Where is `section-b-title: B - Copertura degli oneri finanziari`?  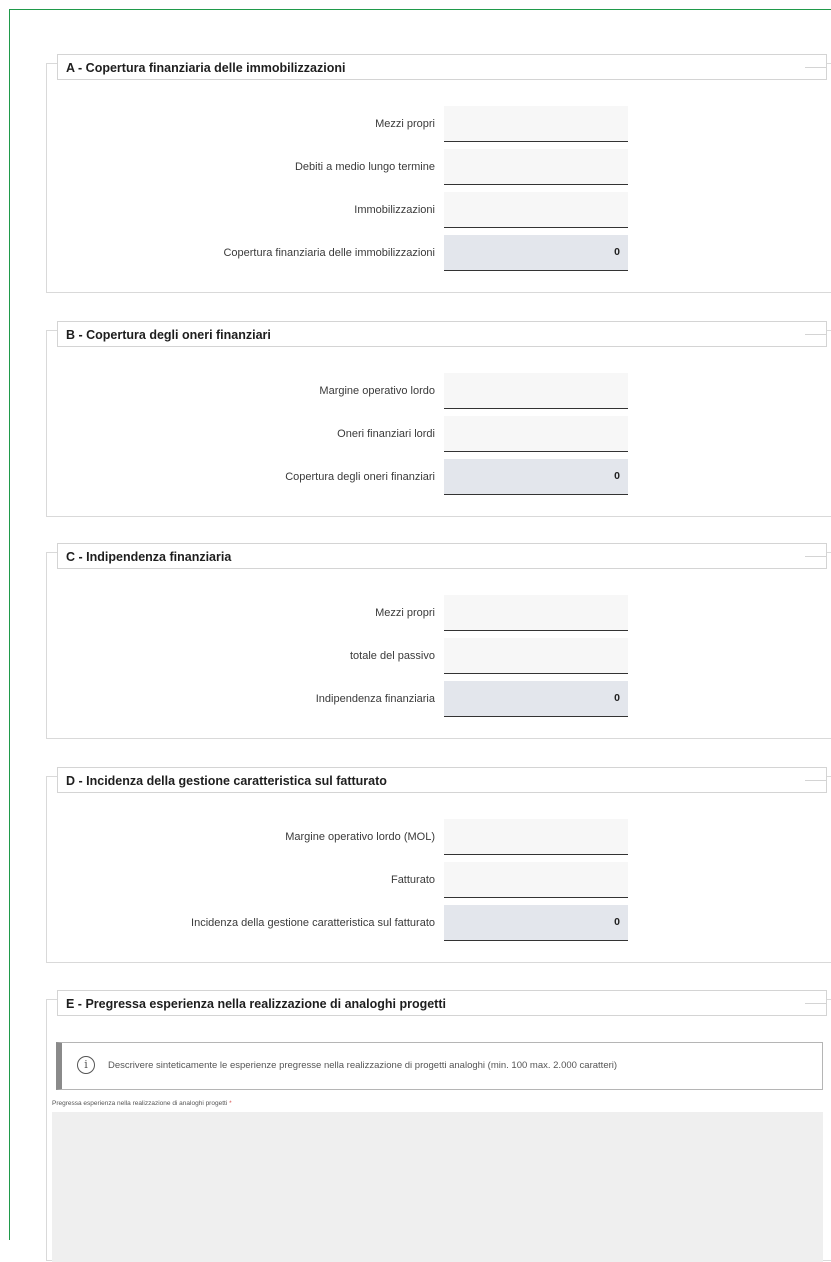
section-b-title: B - Copertura degli oneri finanziari is located at coordinates (442, 334).